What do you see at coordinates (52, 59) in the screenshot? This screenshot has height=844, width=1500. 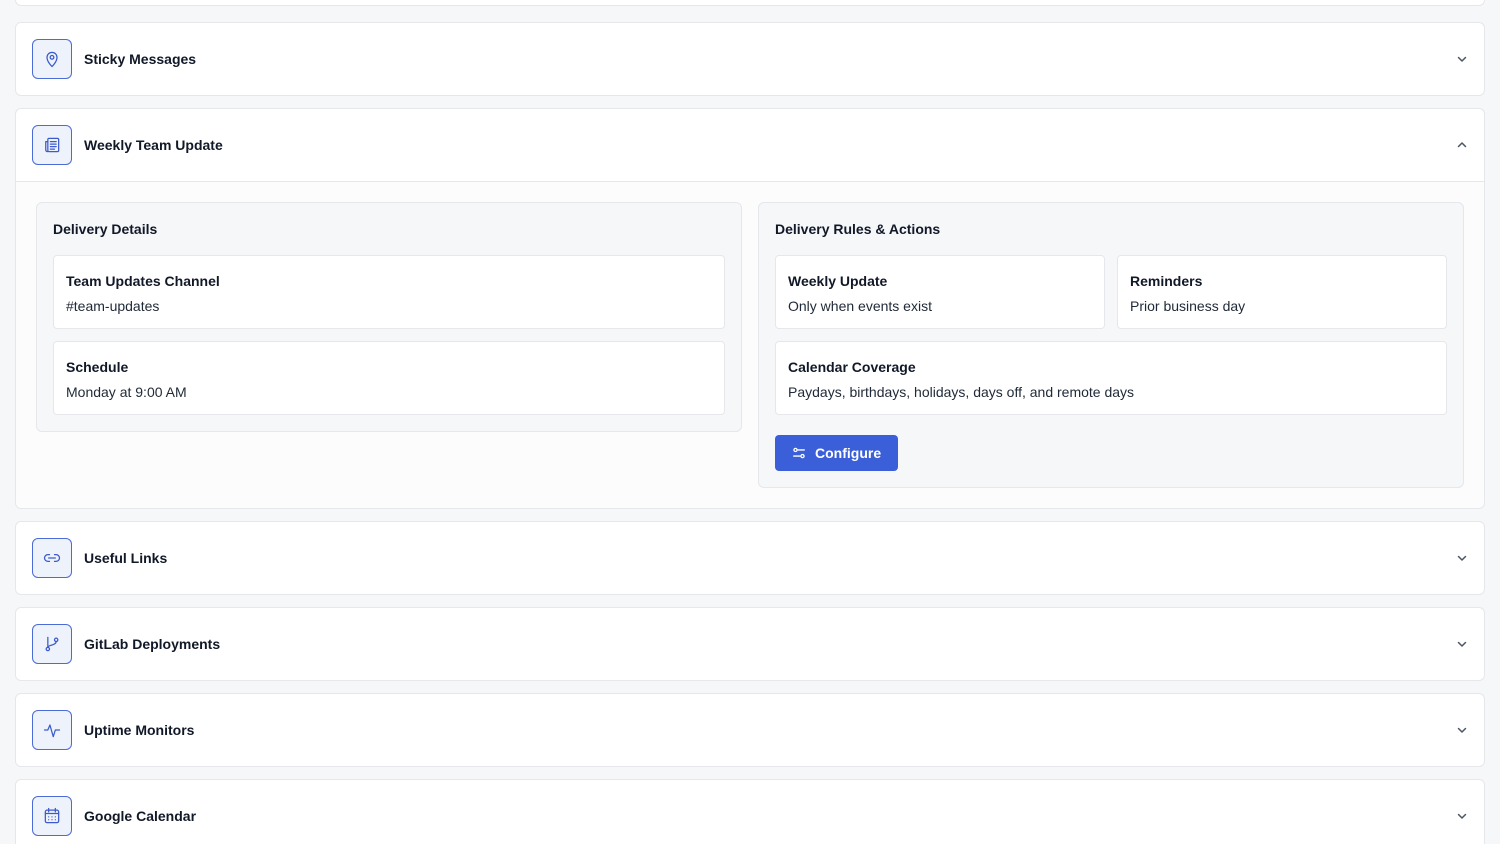 I see `pin-icon` at bounding box center [52, 59].